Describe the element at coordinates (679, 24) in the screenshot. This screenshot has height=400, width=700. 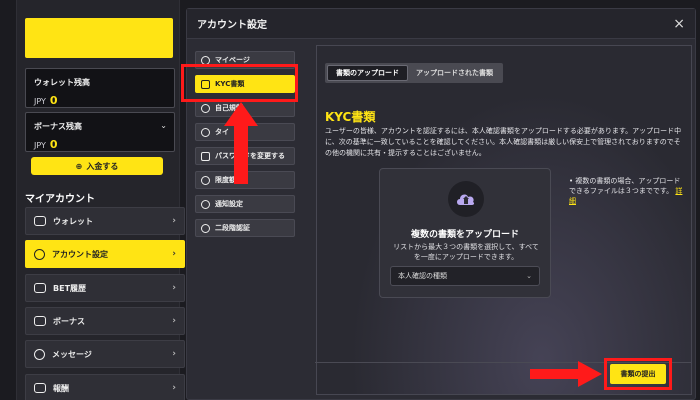
I see `close-icon: ×` at that location.